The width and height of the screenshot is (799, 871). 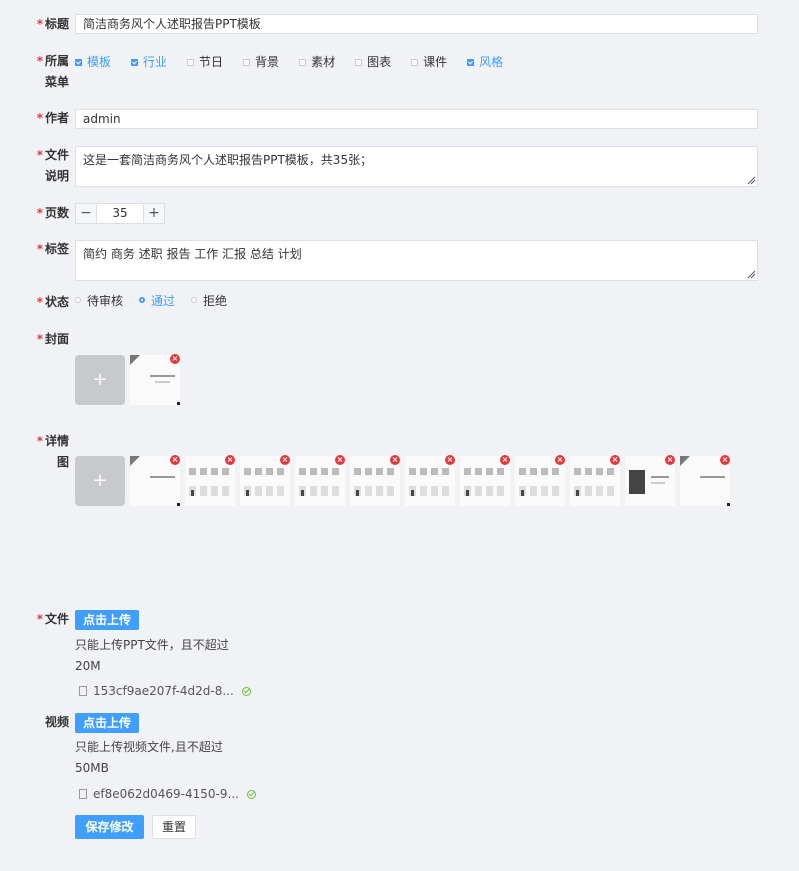 What do you see at coordinates (174, 827) in the screenshot?
I see `reset-button: 重置` at bounding box center [174, 827].